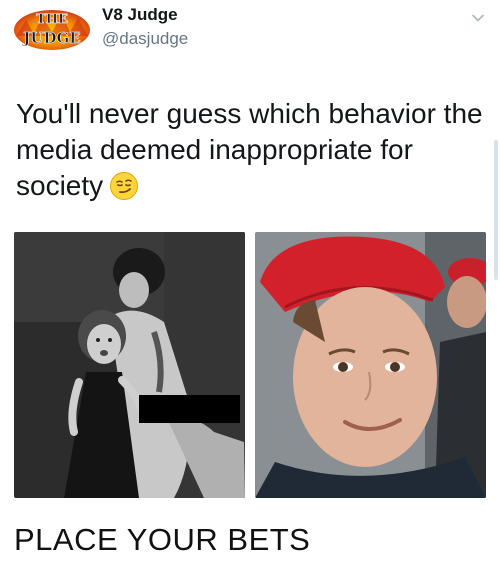 Image resolution: width=500 pixels, height=576 pixels. I want to click on the-judge-logo: THE JUDGE, so click(52, 30).